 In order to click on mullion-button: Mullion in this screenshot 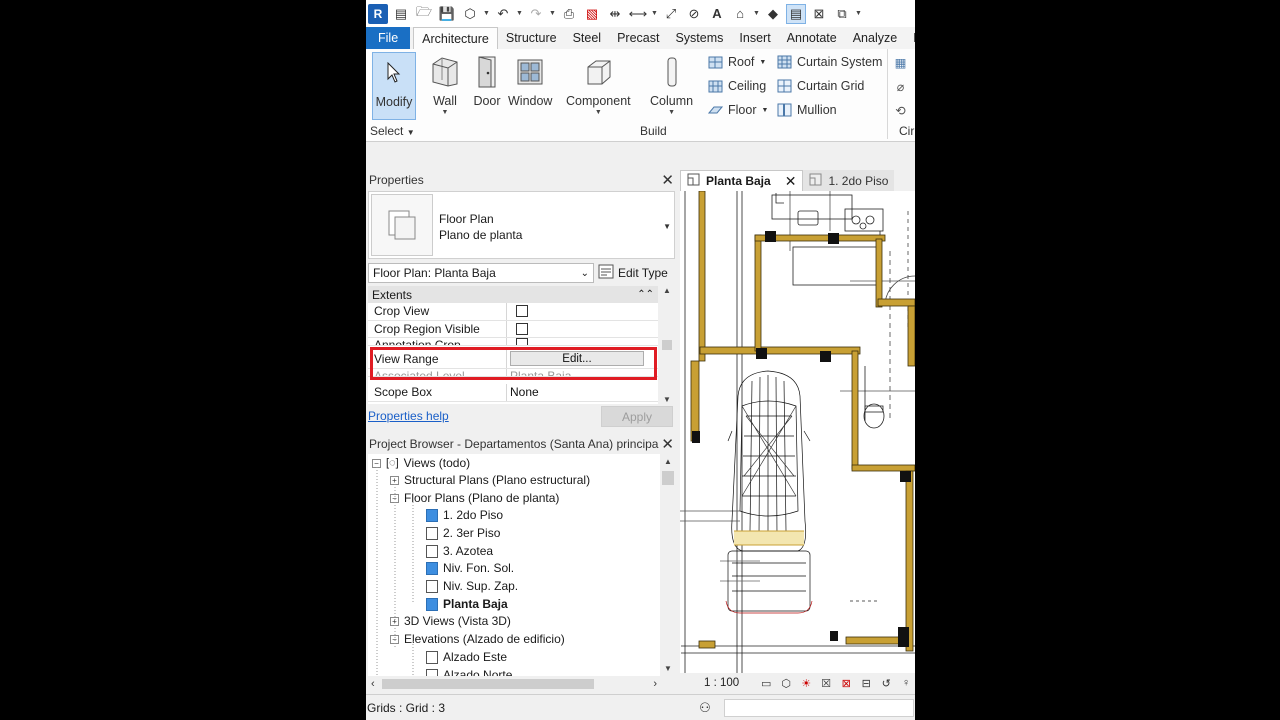, I will do `click(807, 110)`.